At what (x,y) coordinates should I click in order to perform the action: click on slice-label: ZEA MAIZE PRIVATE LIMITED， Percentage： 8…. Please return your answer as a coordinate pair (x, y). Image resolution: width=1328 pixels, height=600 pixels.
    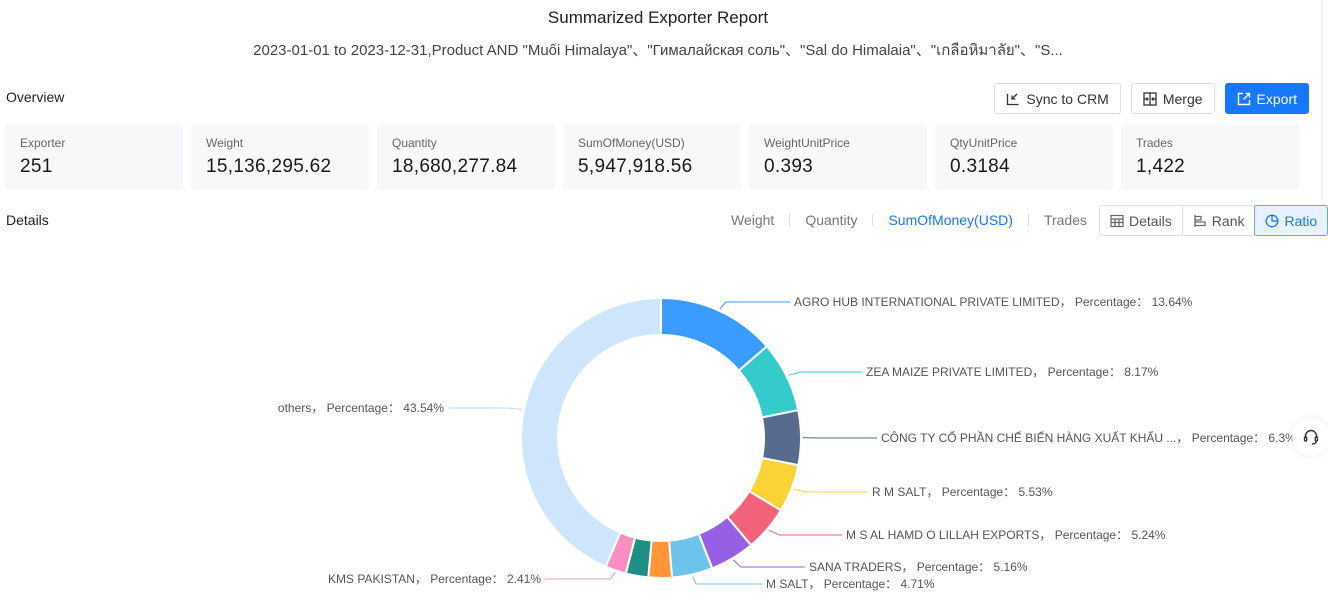
    Looking at the image, I should click on (1012, 372).